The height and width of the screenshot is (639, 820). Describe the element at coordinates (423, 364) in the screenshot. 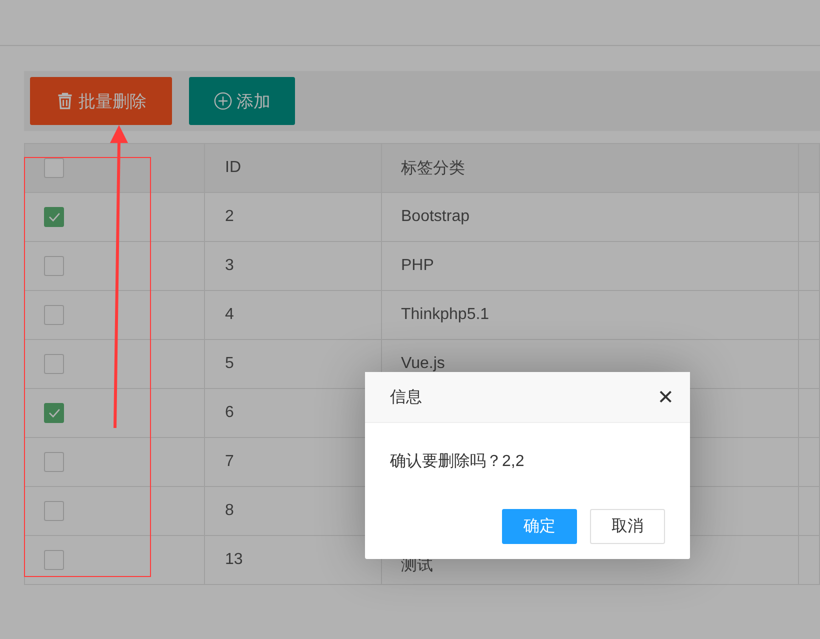

I see `table-cell: Vue.js` at that location.